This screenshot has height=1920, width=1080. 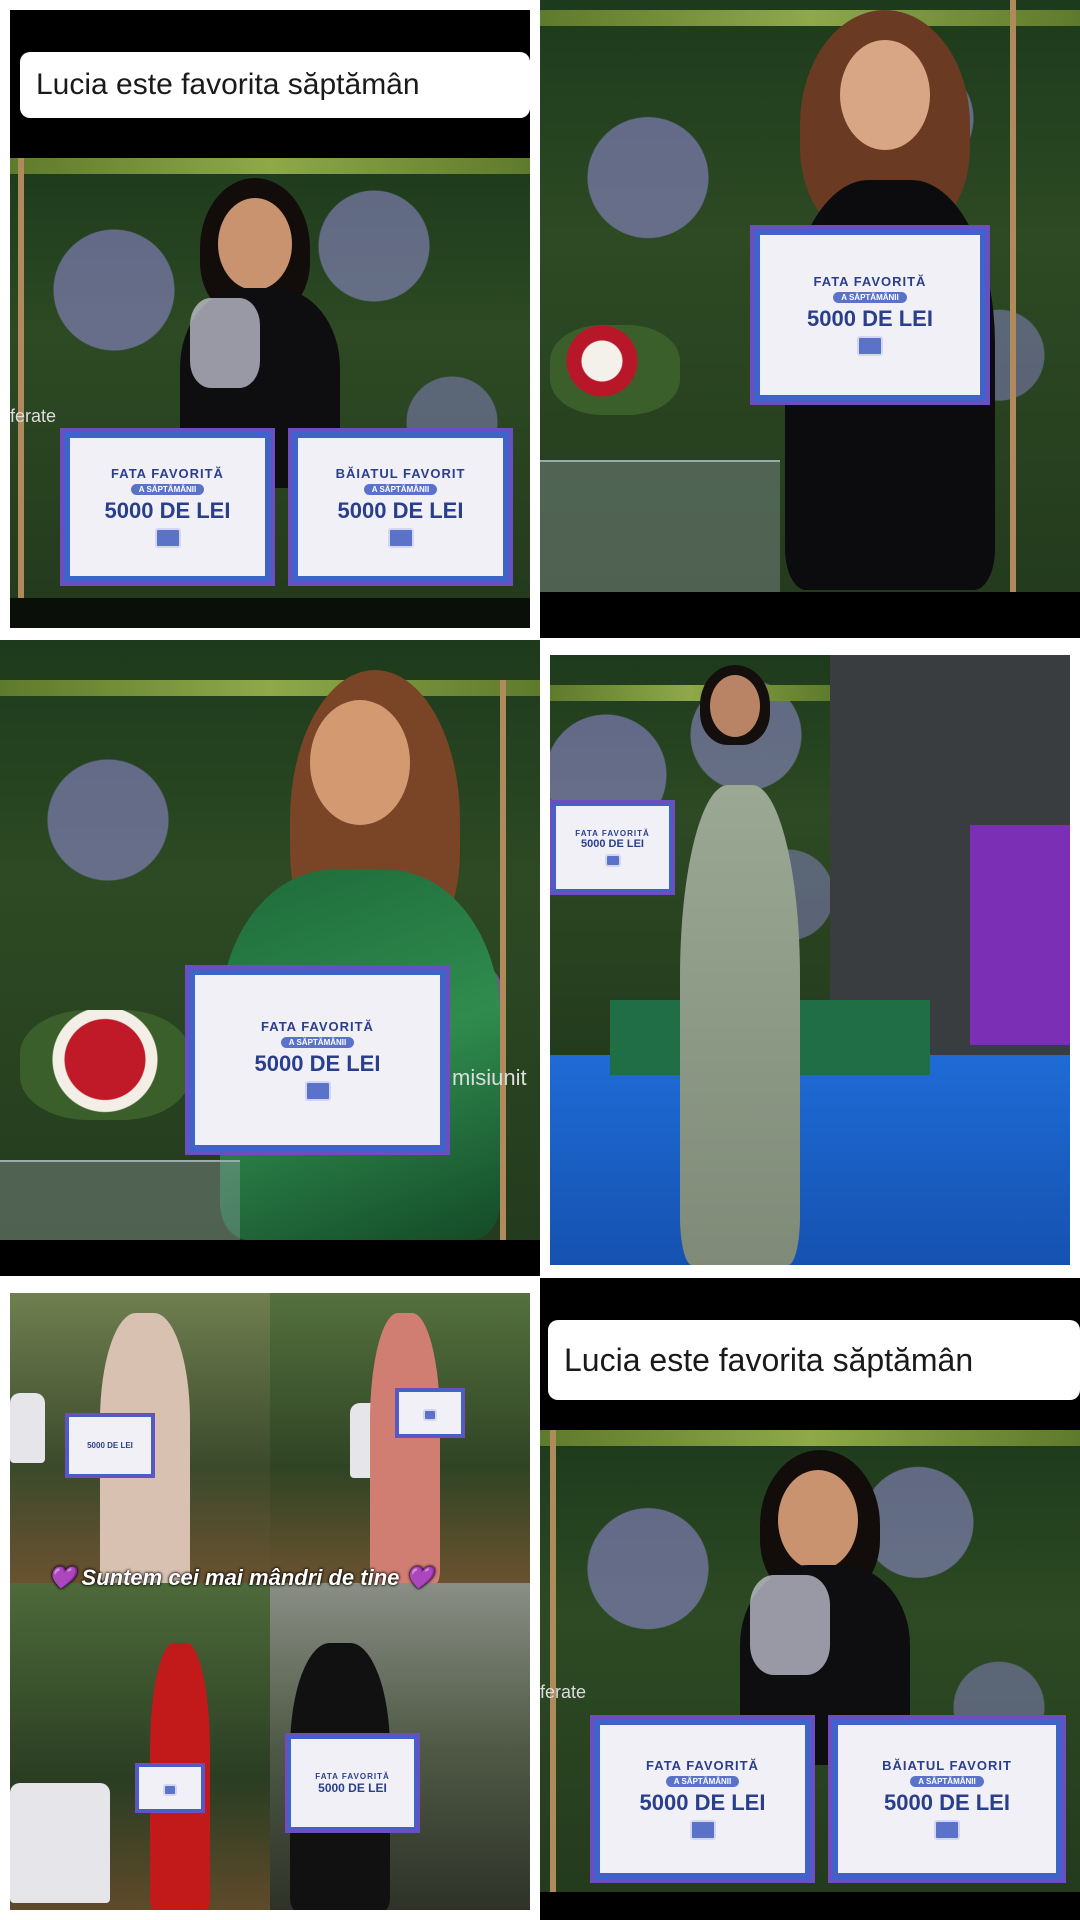 I want to click on contestant, so click(x=740, y=965).